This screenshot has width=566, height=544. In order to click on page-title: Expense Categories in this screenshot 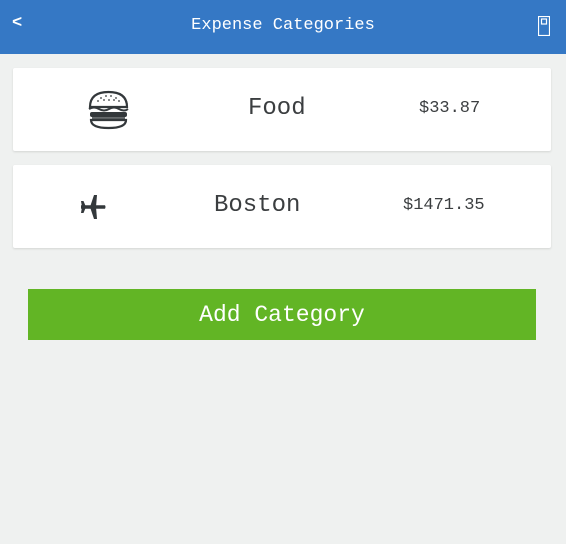, I will do `click(283, 25)`.